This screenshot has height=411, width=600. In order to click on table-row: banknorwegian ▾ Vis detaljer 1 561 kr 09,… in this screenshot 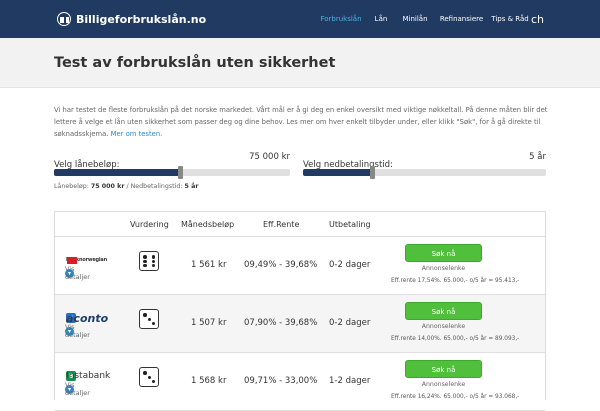, I will do `click(300, 266)`.